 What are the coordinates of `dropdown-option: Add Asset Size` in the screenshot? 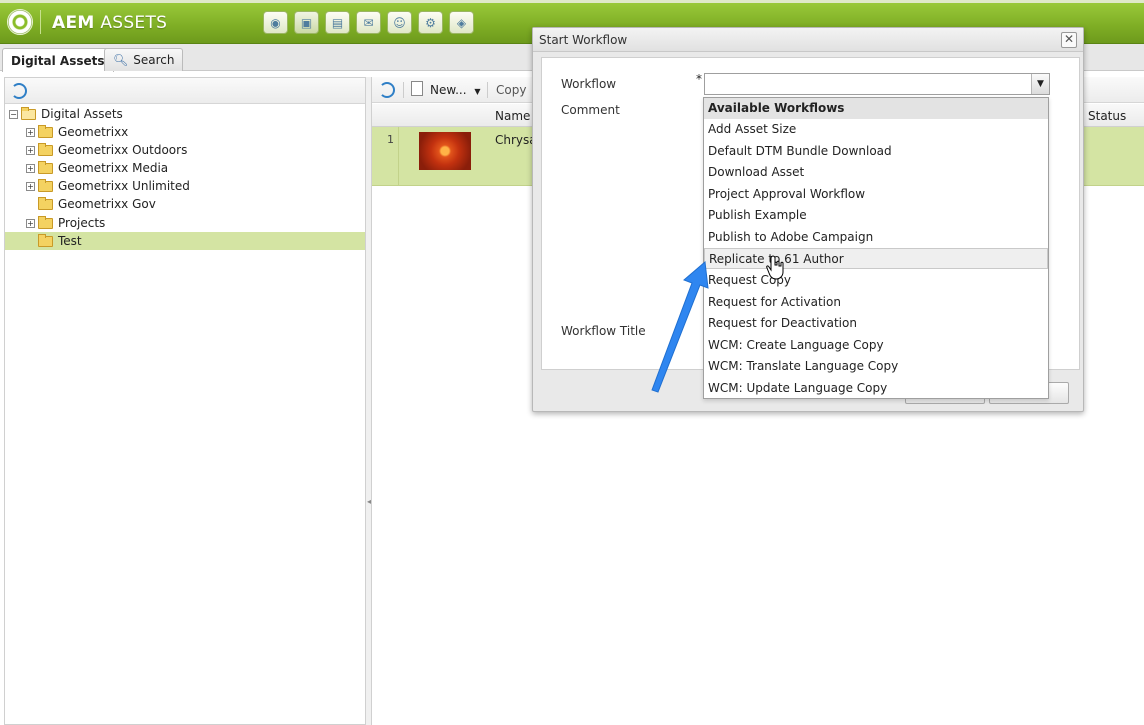 It's located at (876, 129).